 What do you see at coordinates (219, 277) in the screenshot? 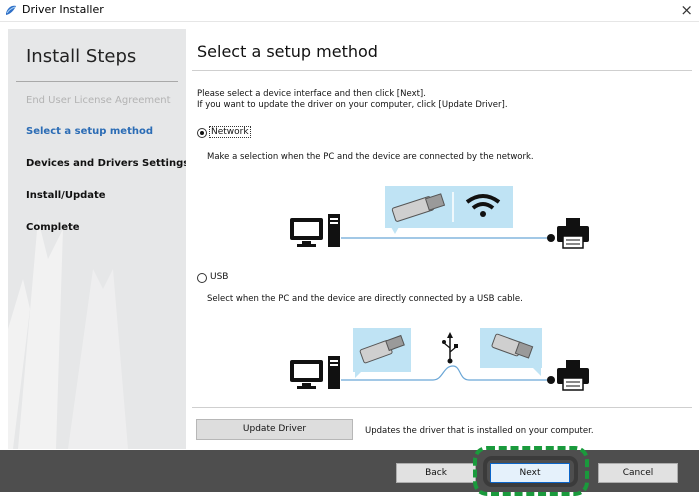
I see `usb-option-label: USB` at bounding box center [219, 277].